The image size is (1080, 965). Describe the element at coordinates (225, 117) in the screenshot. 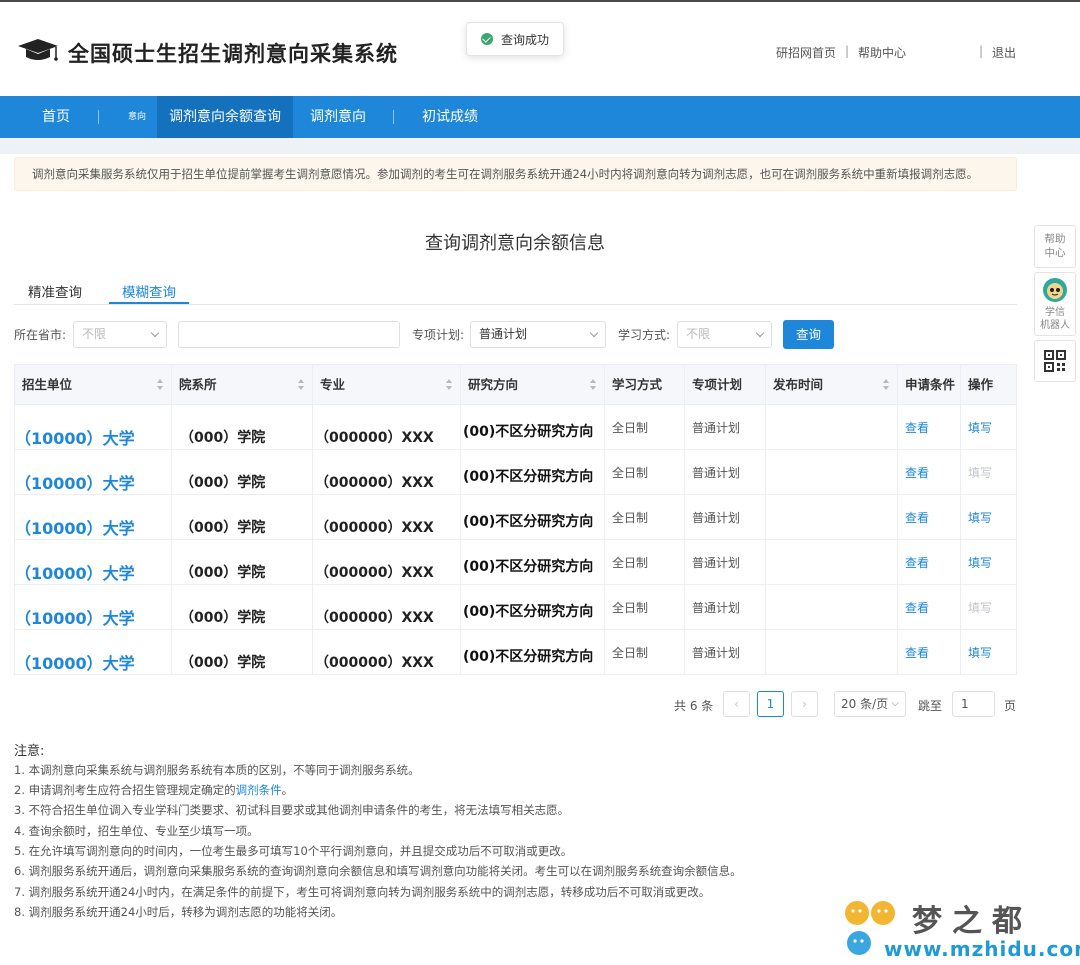

I see `nav-quota-query: 调剂意向余额查询` at that location.